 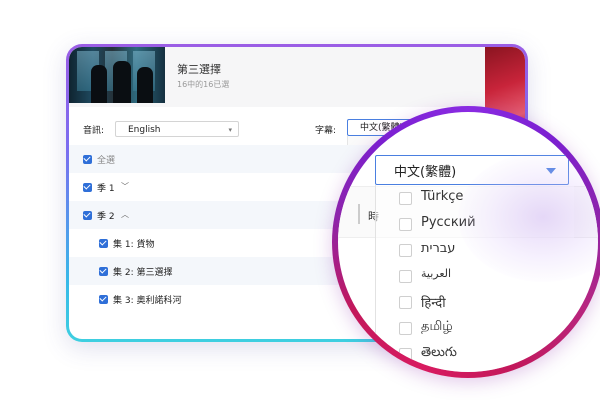 What do you see at coordinates (476, 329) in the screenshot?
I see `language-option: தமிழ்` at bounding box center [476, 329].